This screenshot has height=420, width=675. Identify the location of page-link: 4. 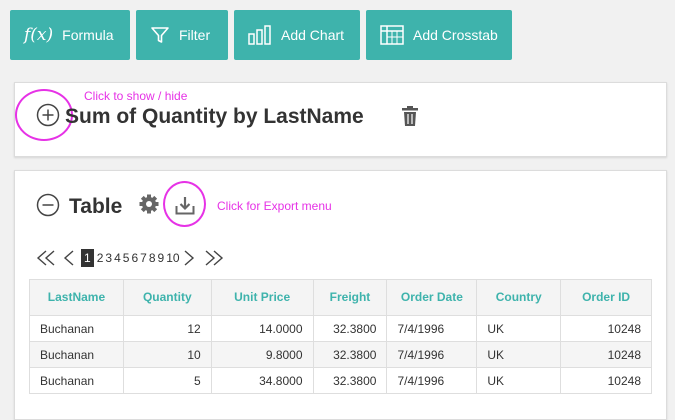
(117, 258).